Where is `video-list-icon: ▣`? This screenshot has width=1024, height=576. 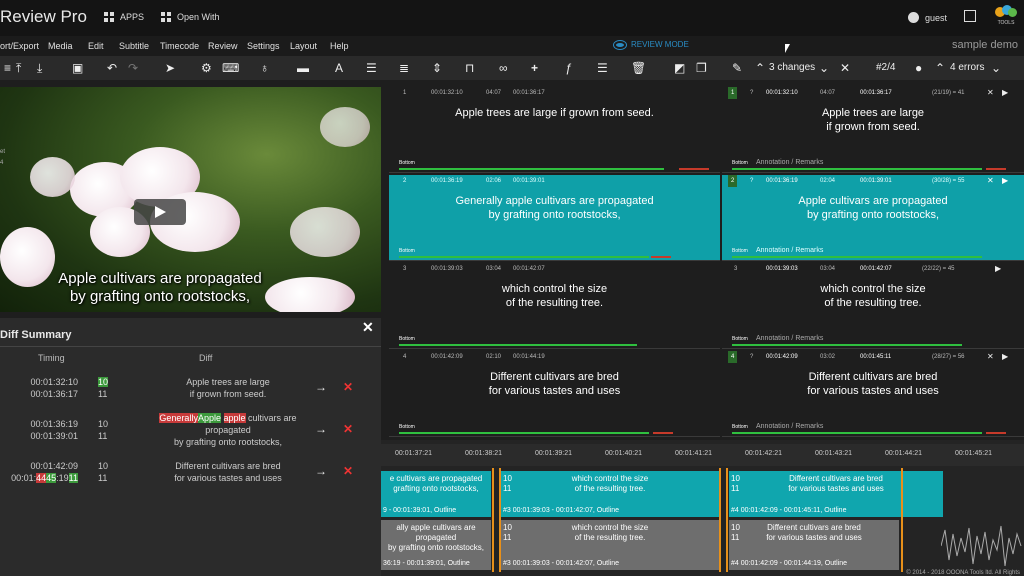
video-list-icon: ▣ is located at coordinates (77, 68).